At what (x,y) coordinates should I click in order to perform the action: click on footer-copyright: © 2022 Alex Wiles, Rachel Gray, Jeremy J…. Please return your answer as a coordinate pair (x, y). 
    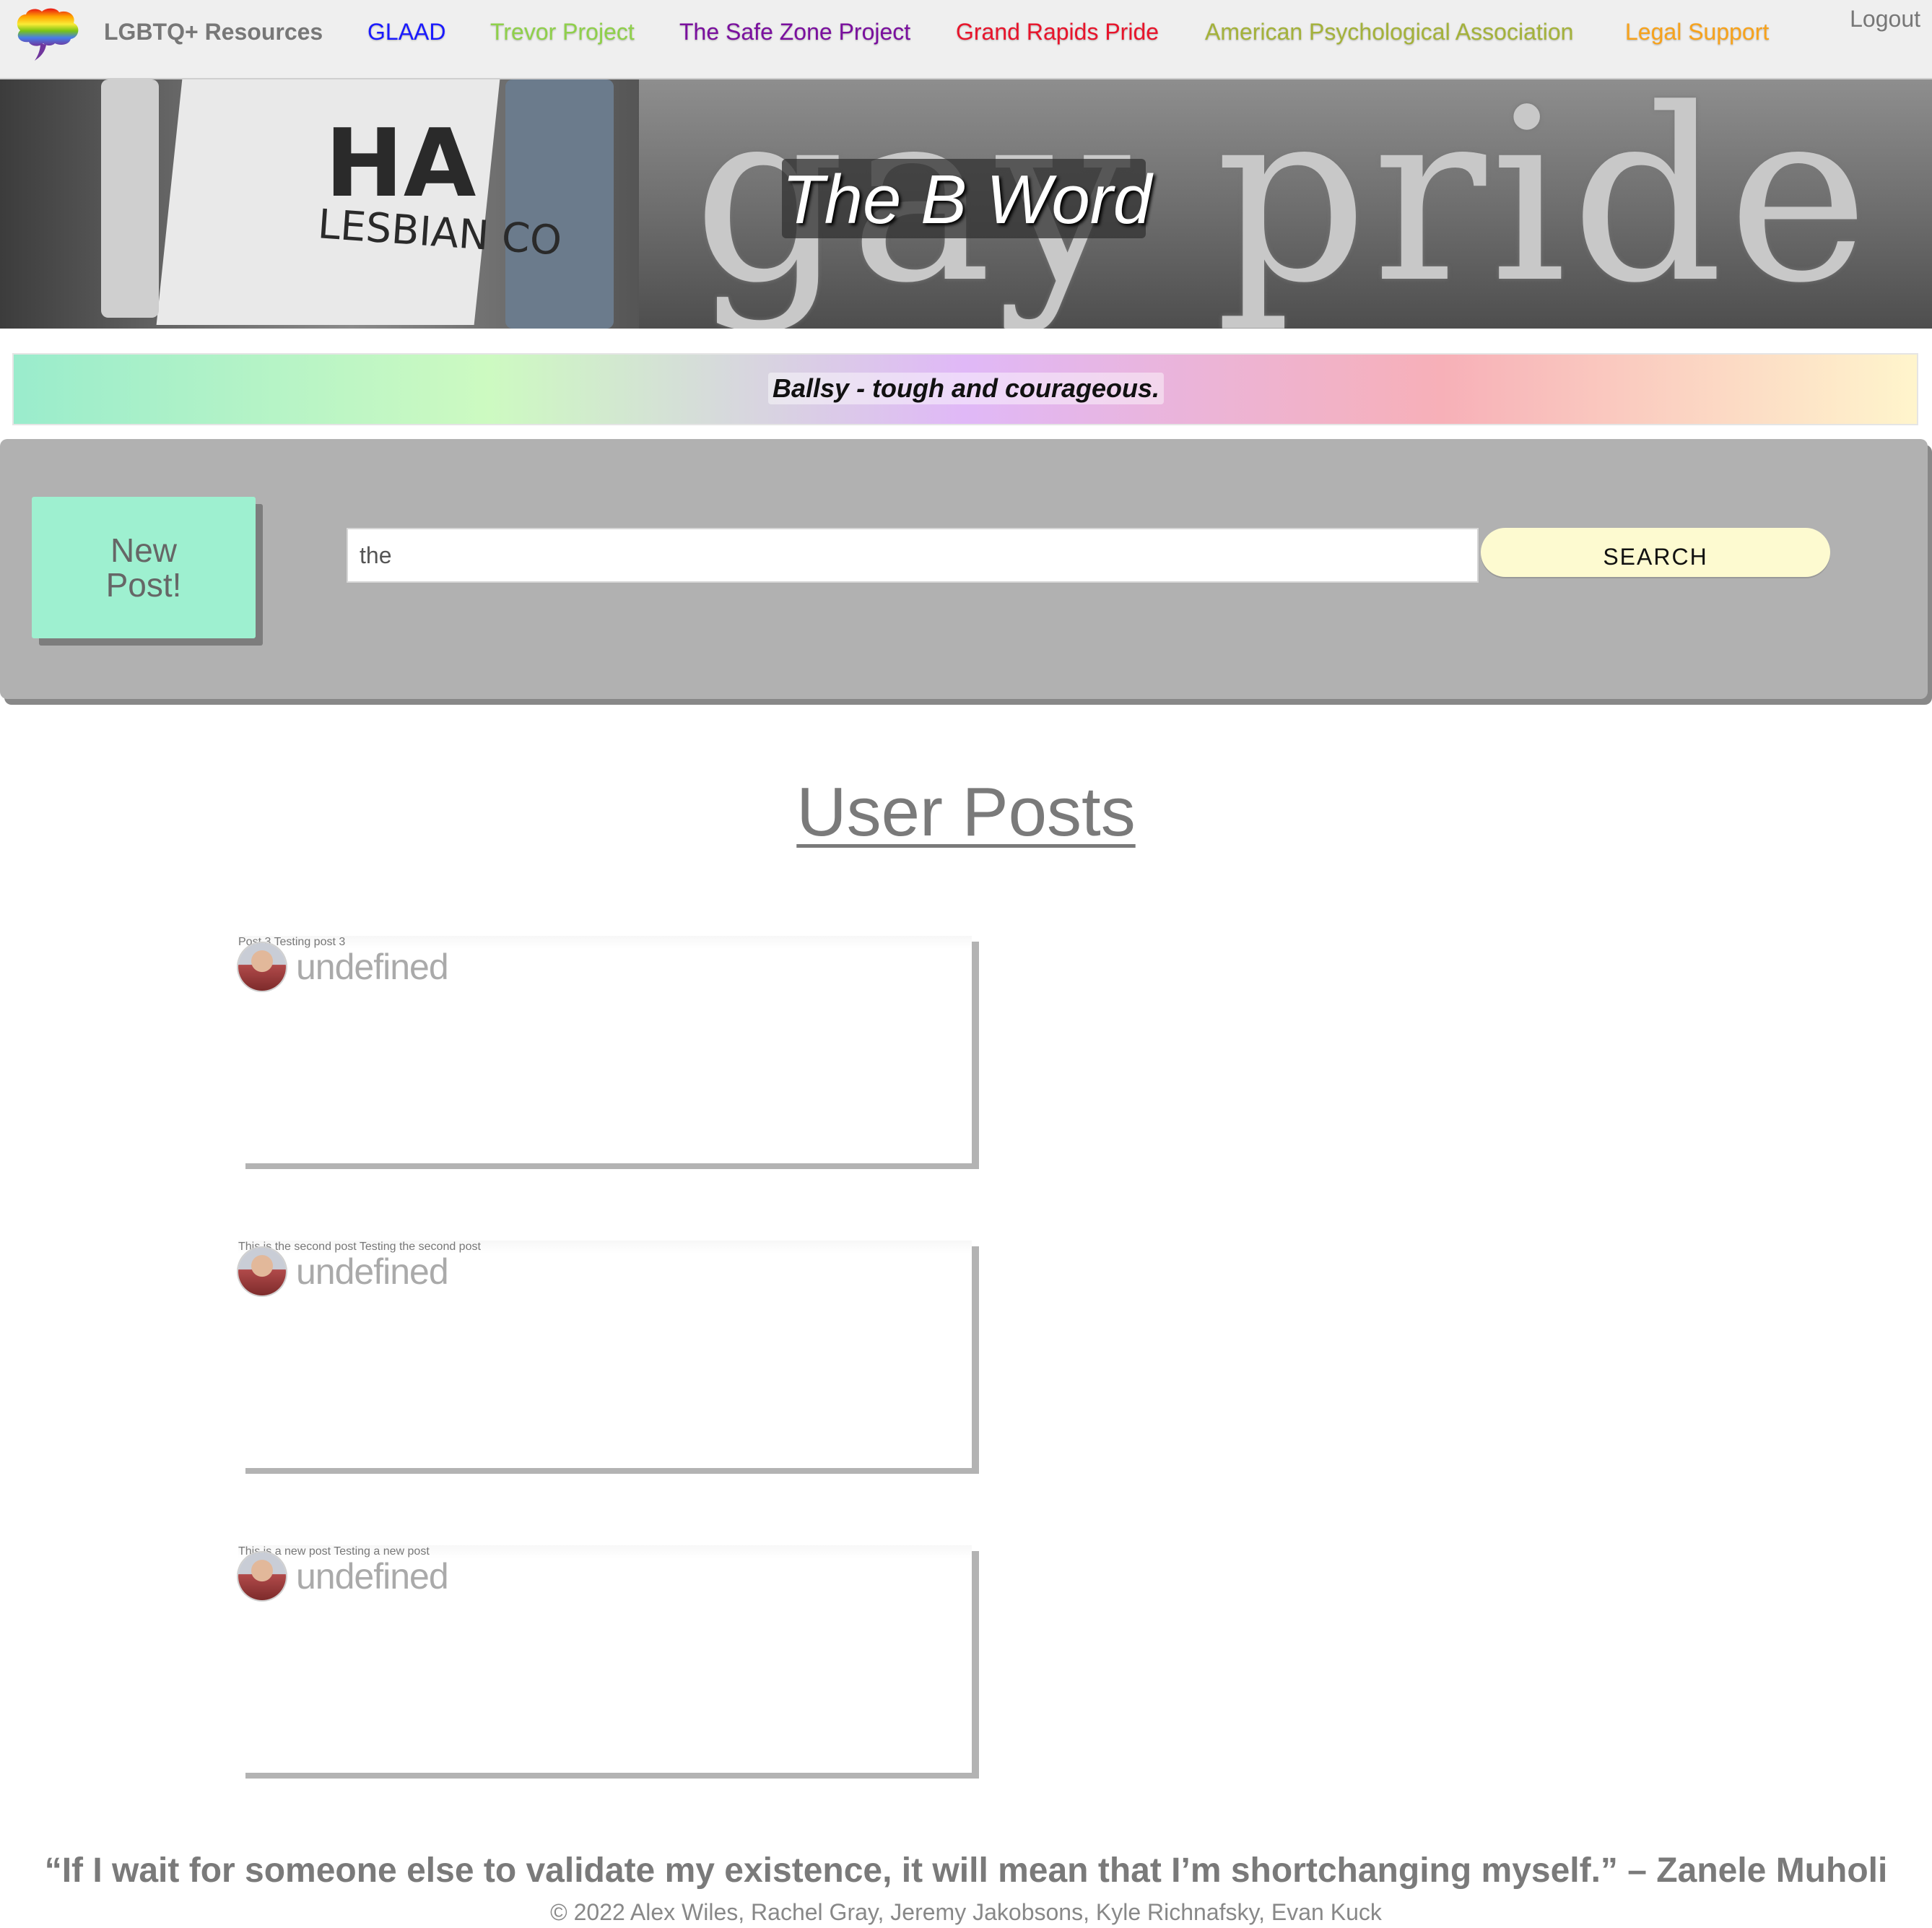
    Looking at the image, I should click on (966, 1912).